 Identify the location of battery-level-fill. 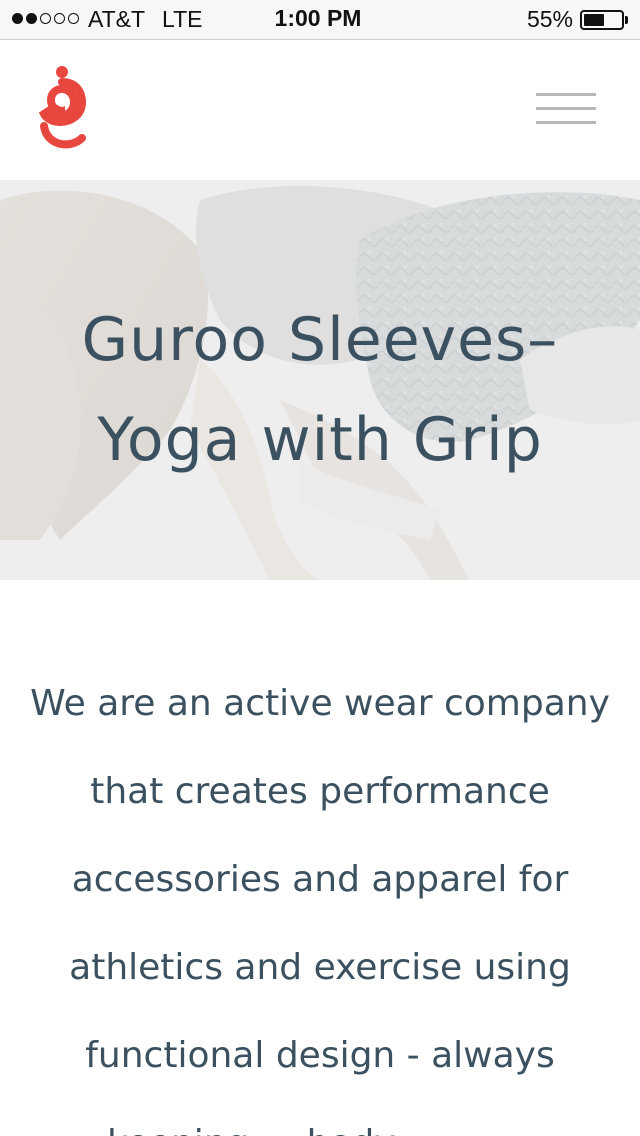
(594, 20).